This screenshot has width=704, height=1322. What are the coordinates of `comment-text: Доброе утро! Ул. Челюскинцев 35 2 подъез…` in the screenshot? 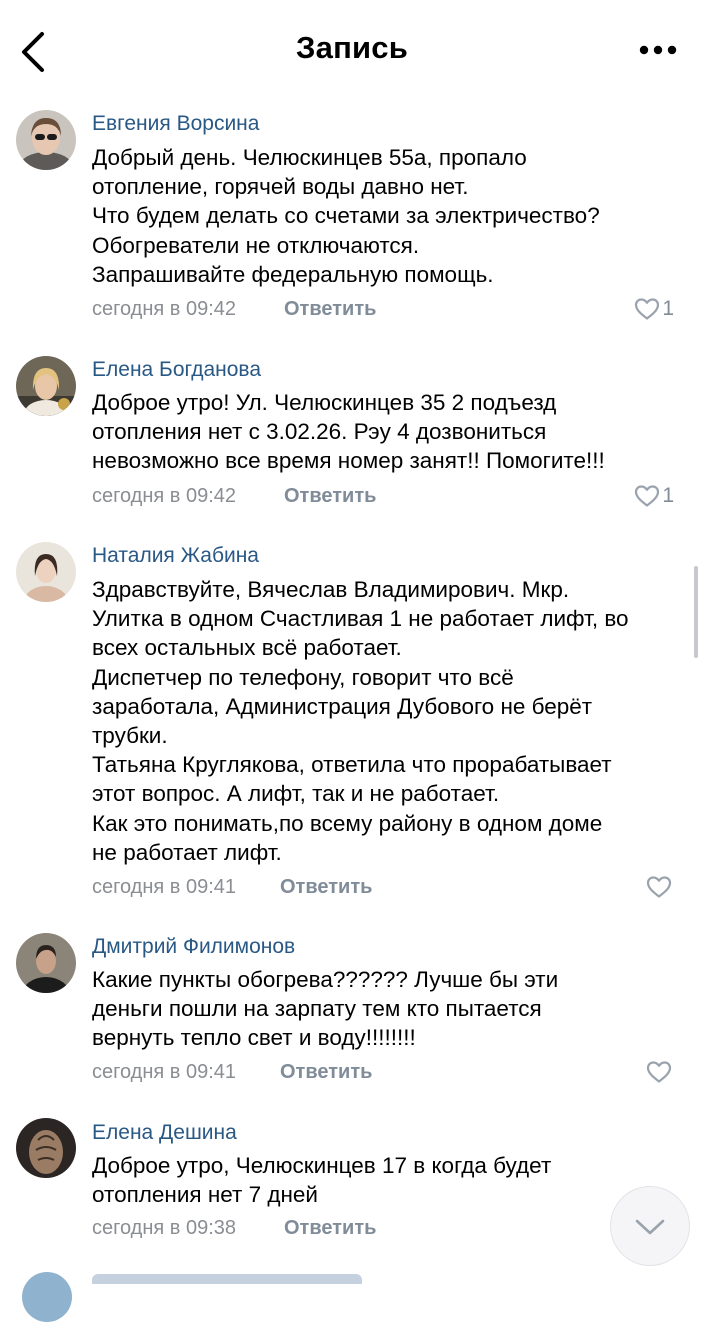 It's located at (392, 432).